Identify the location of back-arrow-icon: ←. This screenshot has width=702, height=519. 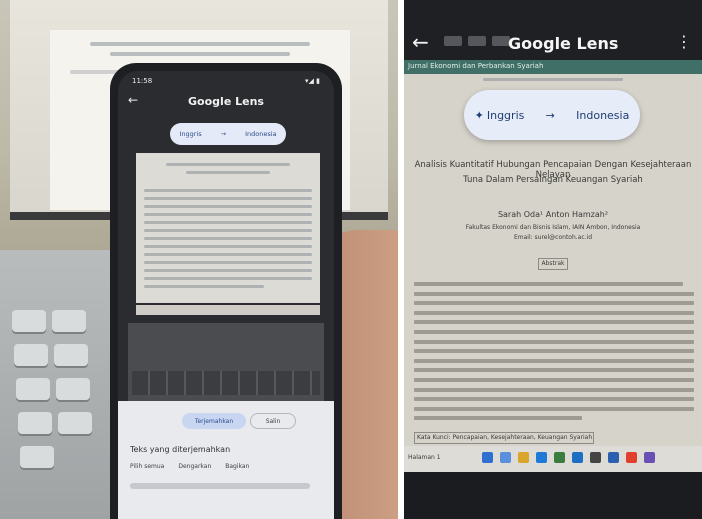
(420, 42).